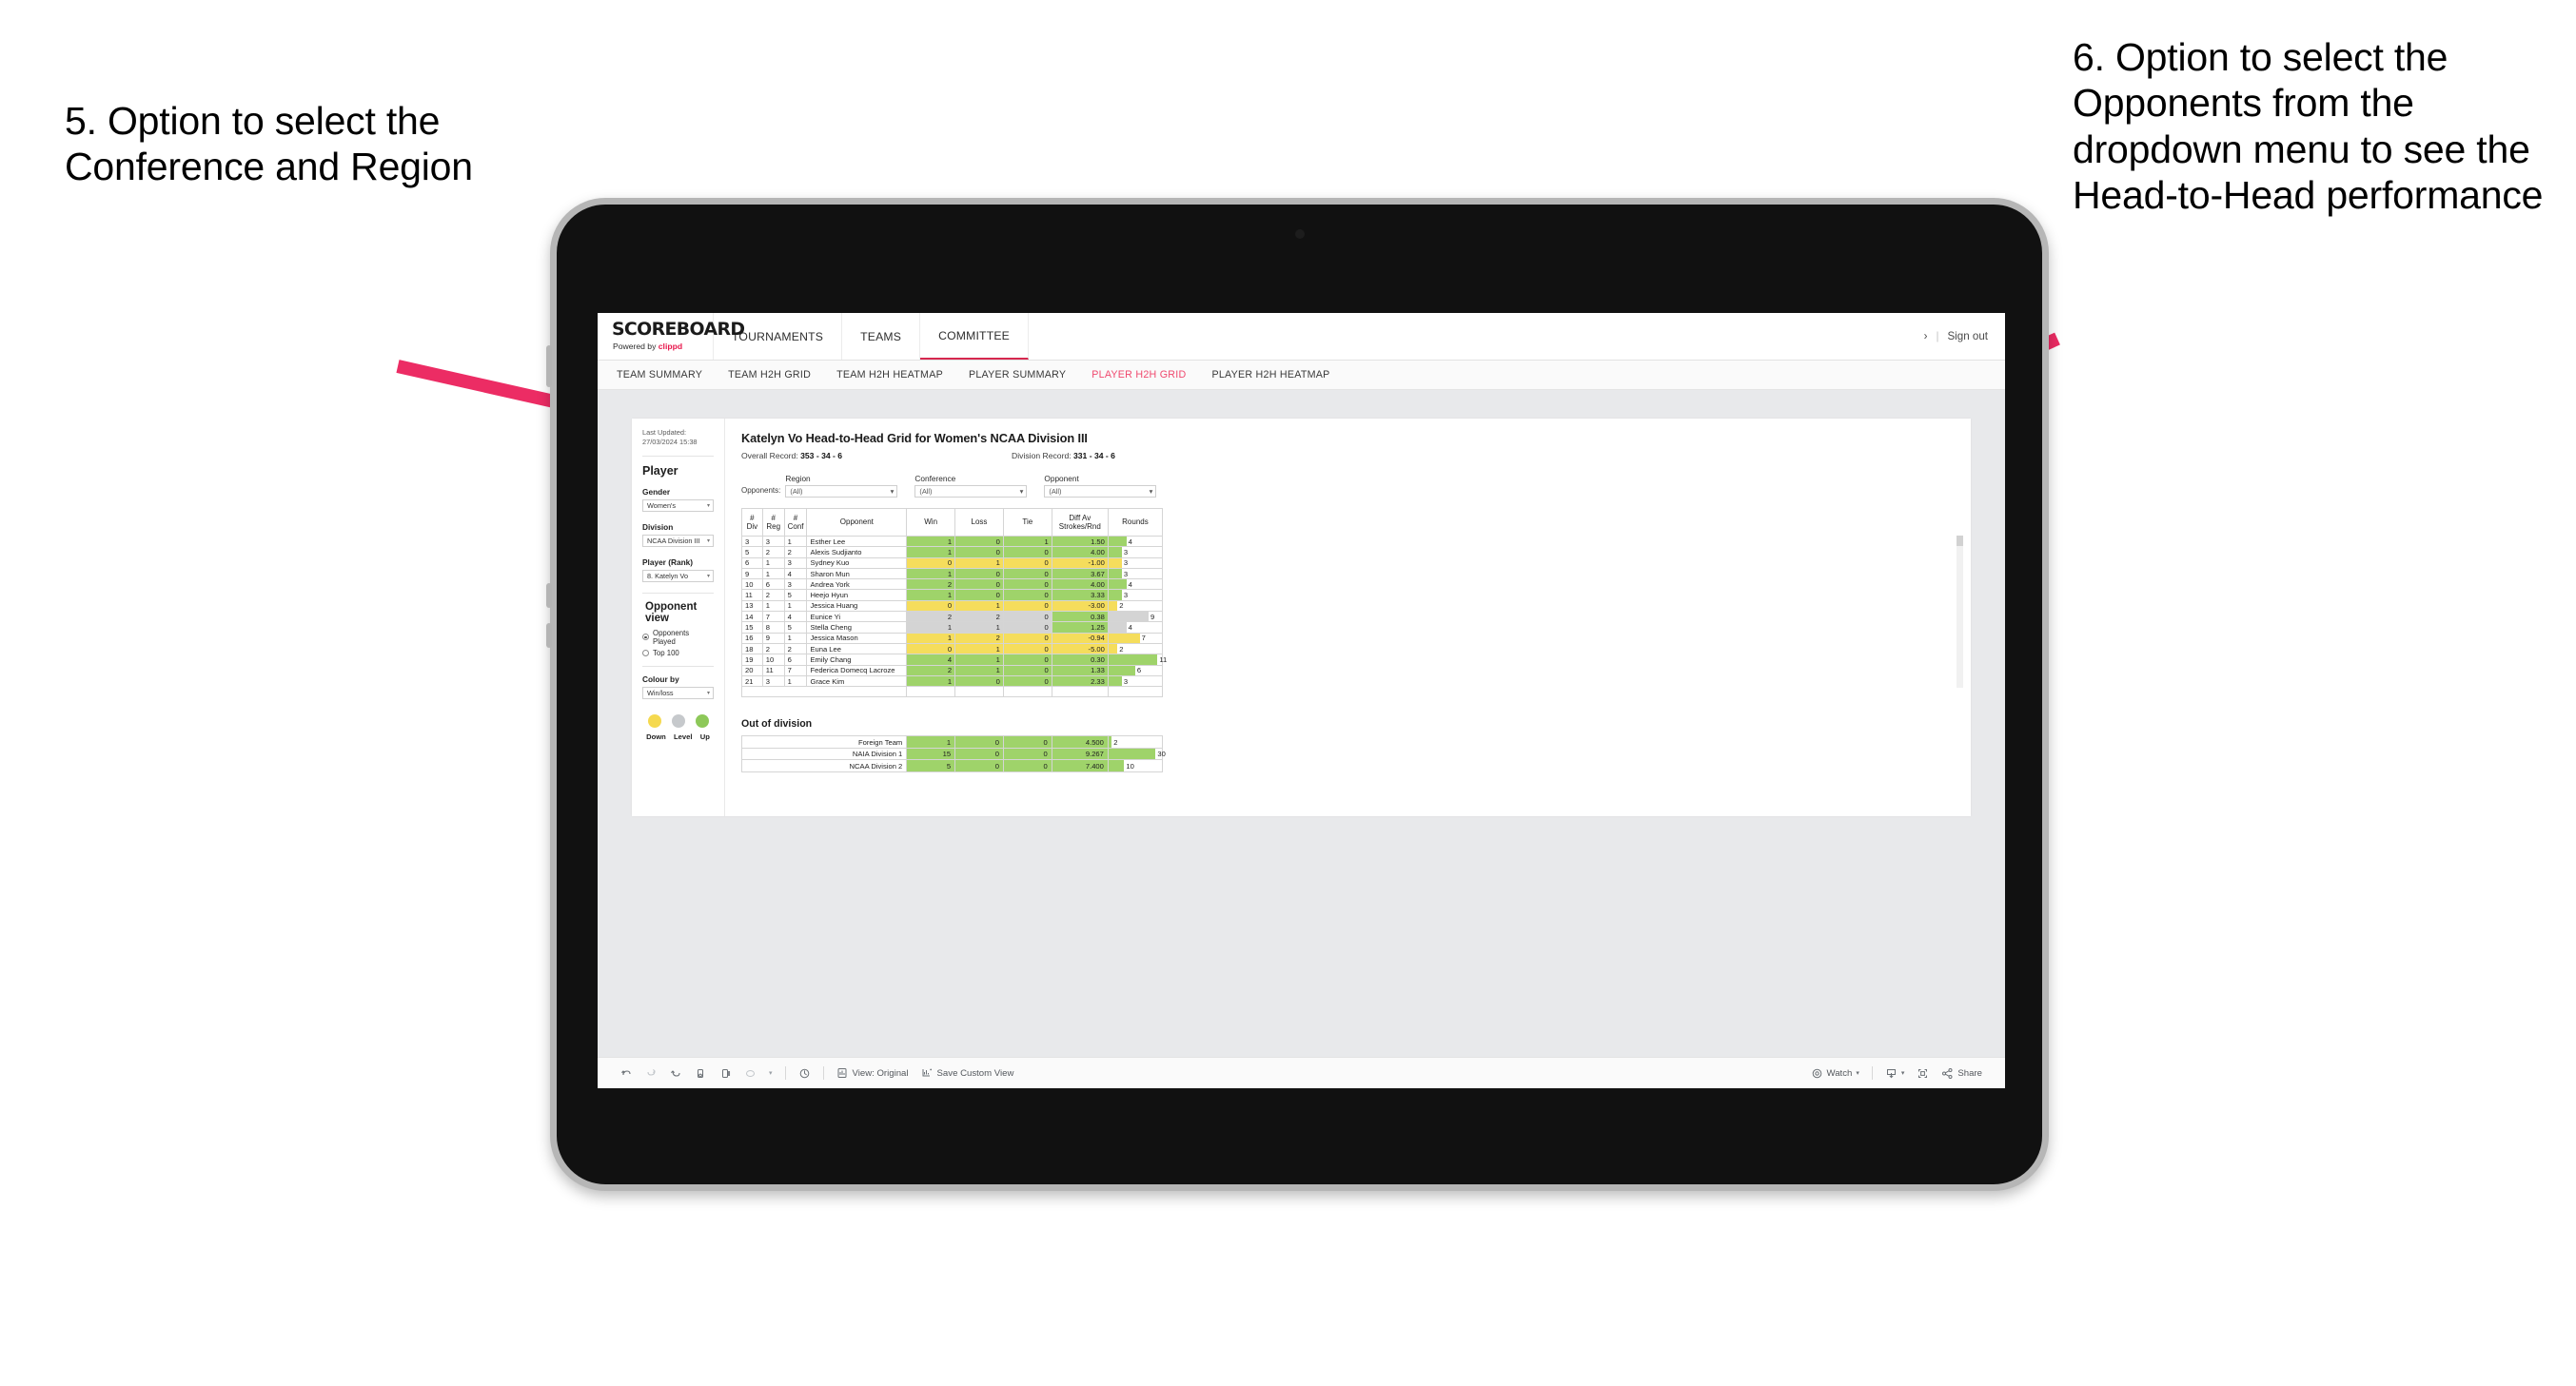 The width and height of the screenshot is (2576, 1386). Describe the element at coordinates (666, 652) in the screenshot. I see `radio-top-100-label: Top 100` at that location.